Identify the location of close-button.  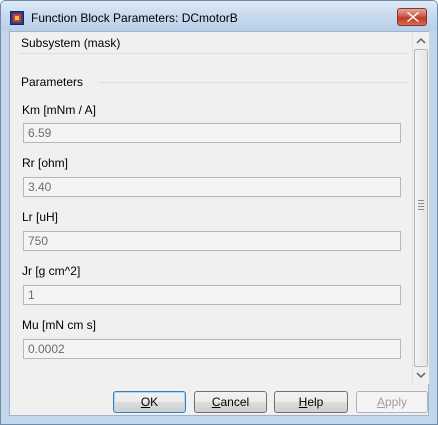
(412, 17).